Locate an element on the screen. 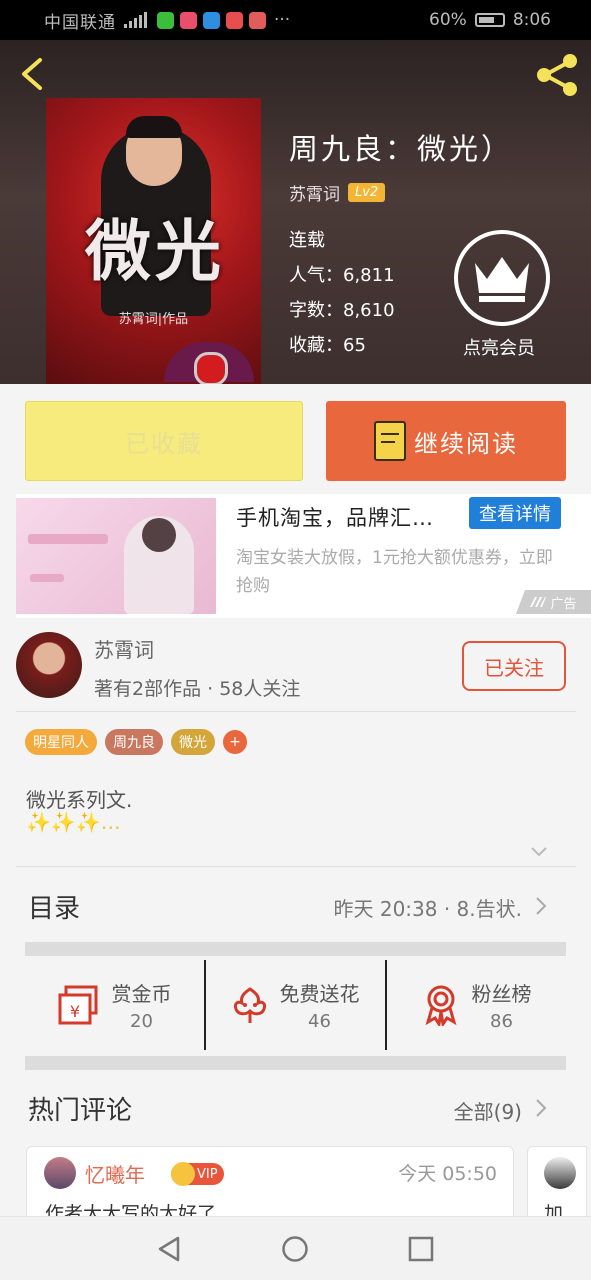 Image resolution: width=591 pixels, height=1280 pixels. reward-coins-button: ¥ 赏金币 20 is located at coordinates (114, 1005).